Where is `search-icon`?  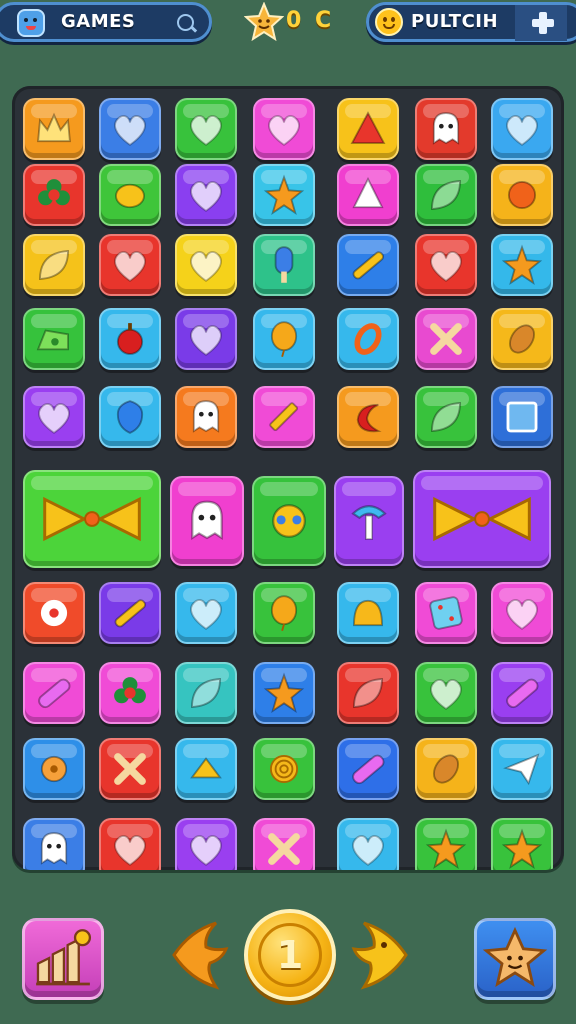
search-icon is located at coordinates (185, 22).